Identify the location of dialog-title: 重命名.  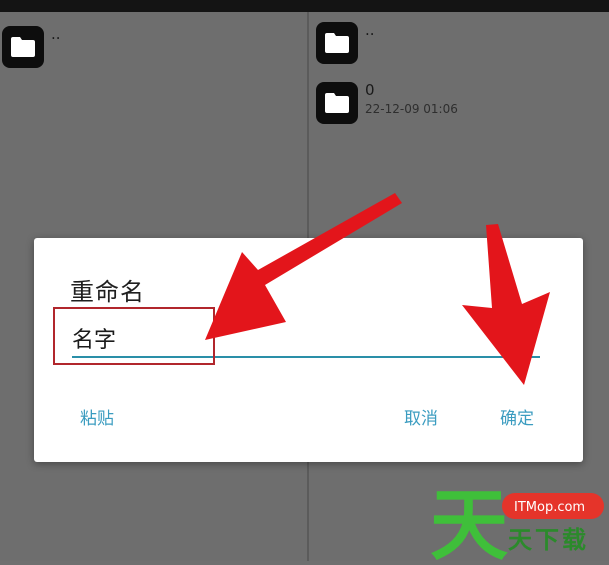
(107, 292).